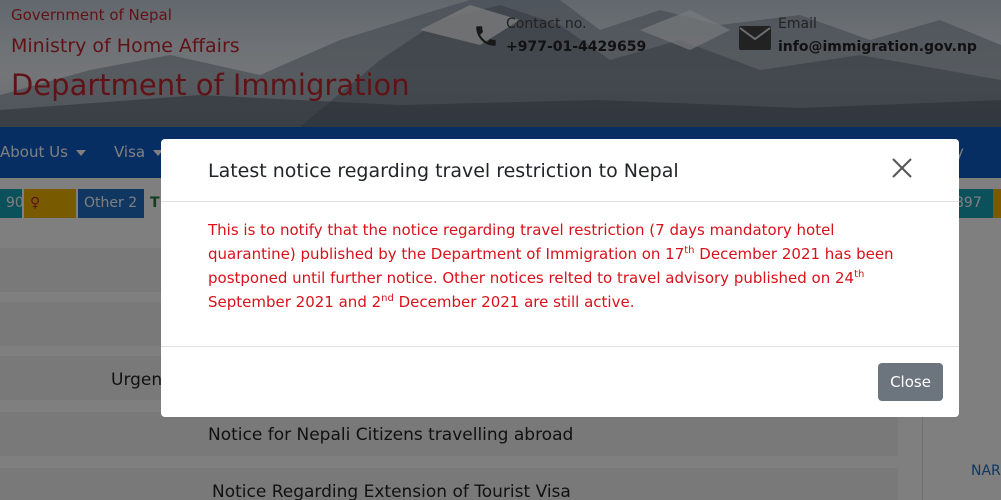  I want to click on notice-text-part: September 2021 and 2, so click(295, 302).